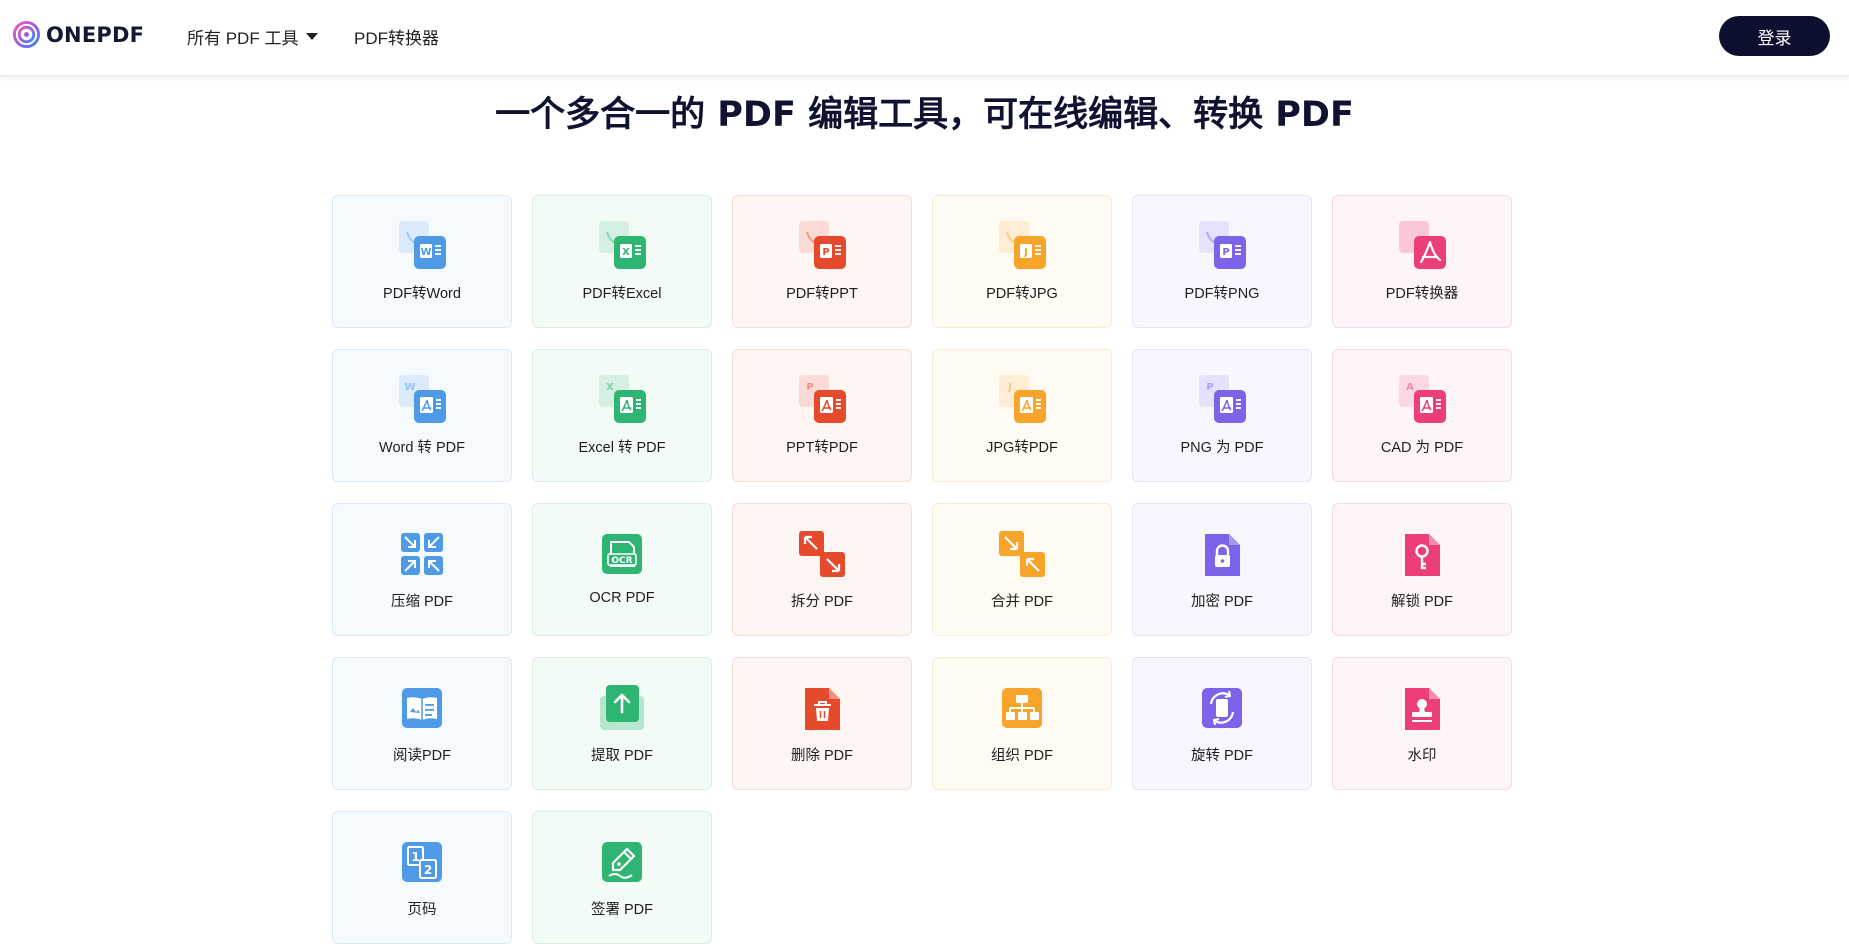 The image size is (1849, 944). What do you see at coordinates (1422, 245) in the screenshot?
I see `pdf-converter-icon` at bounding box center [1422, 245].